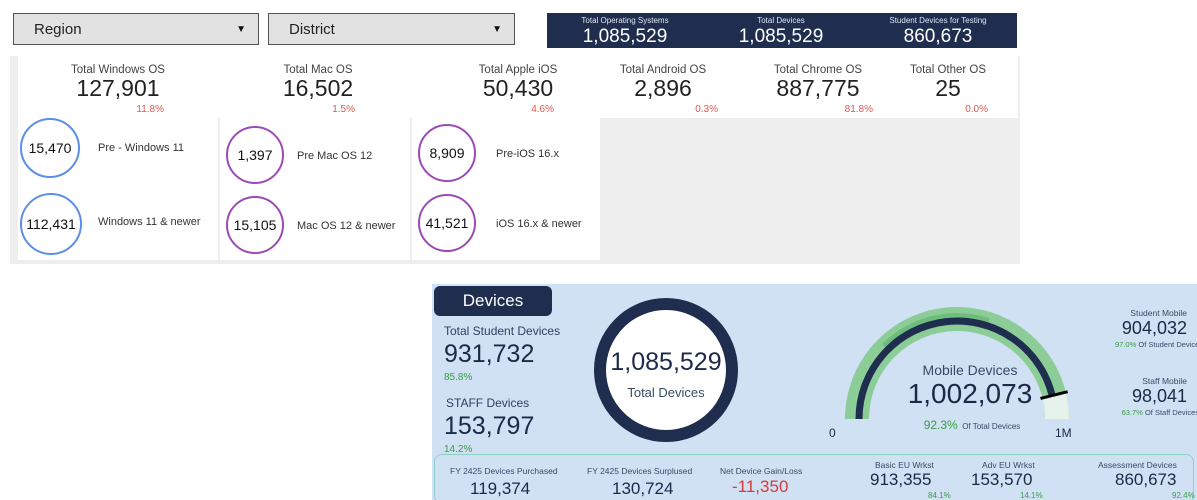  Describe the element at coordinates (1164, 381) in the screenshot. I see `staff-mobile-label: Staff Mobile` at that location.